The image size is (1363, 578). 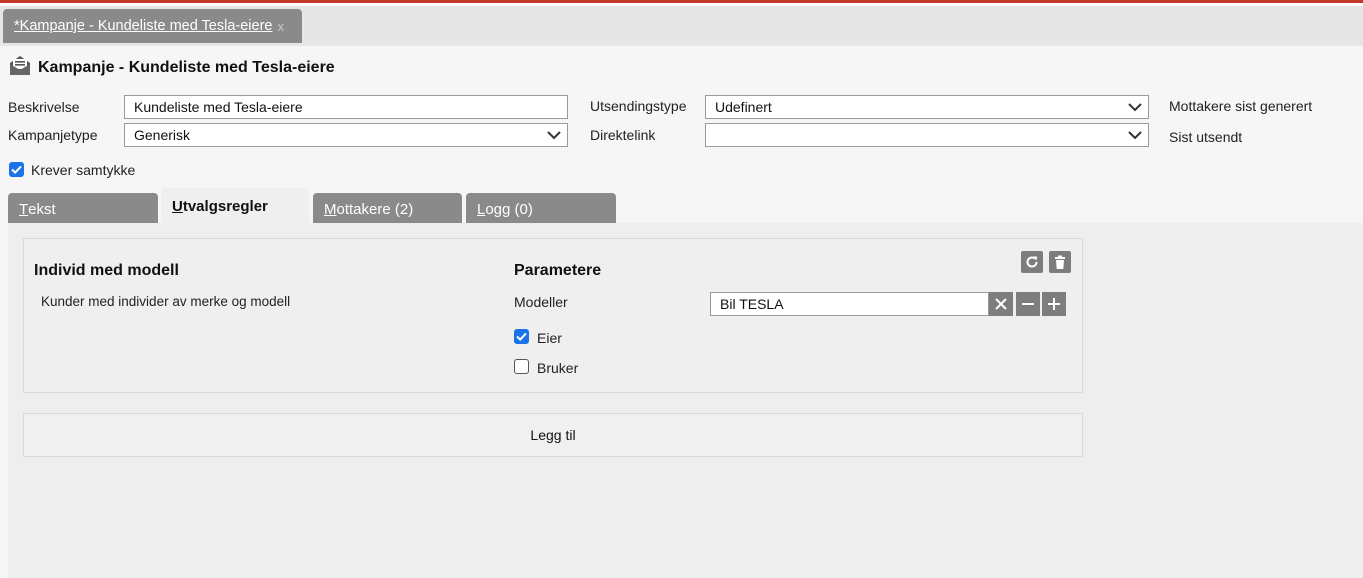 I want to click on utsendingstype-label: Utsendingstype, so click(x=638, y=106).